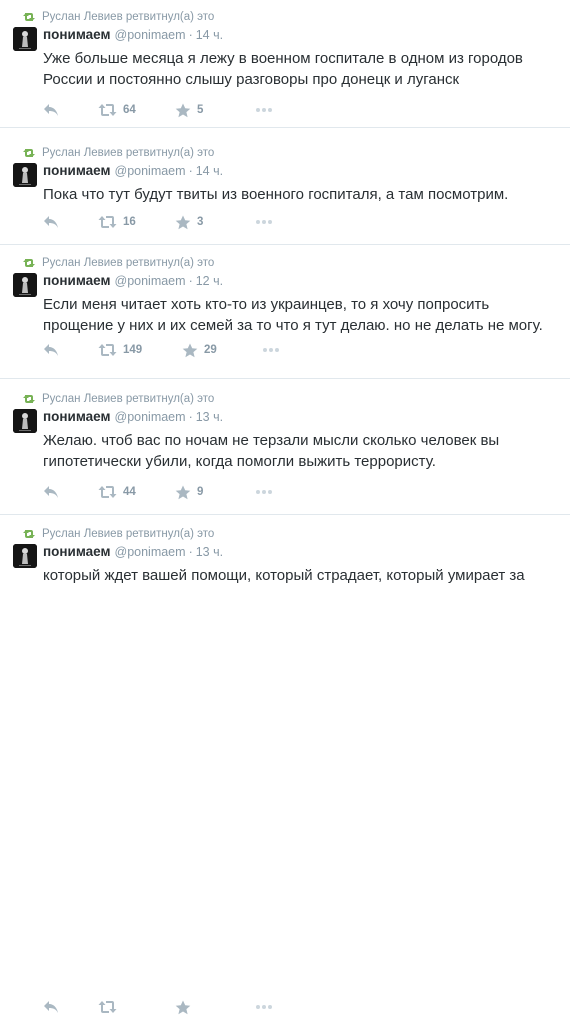 Image resolution: width=570 pixels, height=1015 pixels. I want to click on retweet-button: 16, so click(117, 222).